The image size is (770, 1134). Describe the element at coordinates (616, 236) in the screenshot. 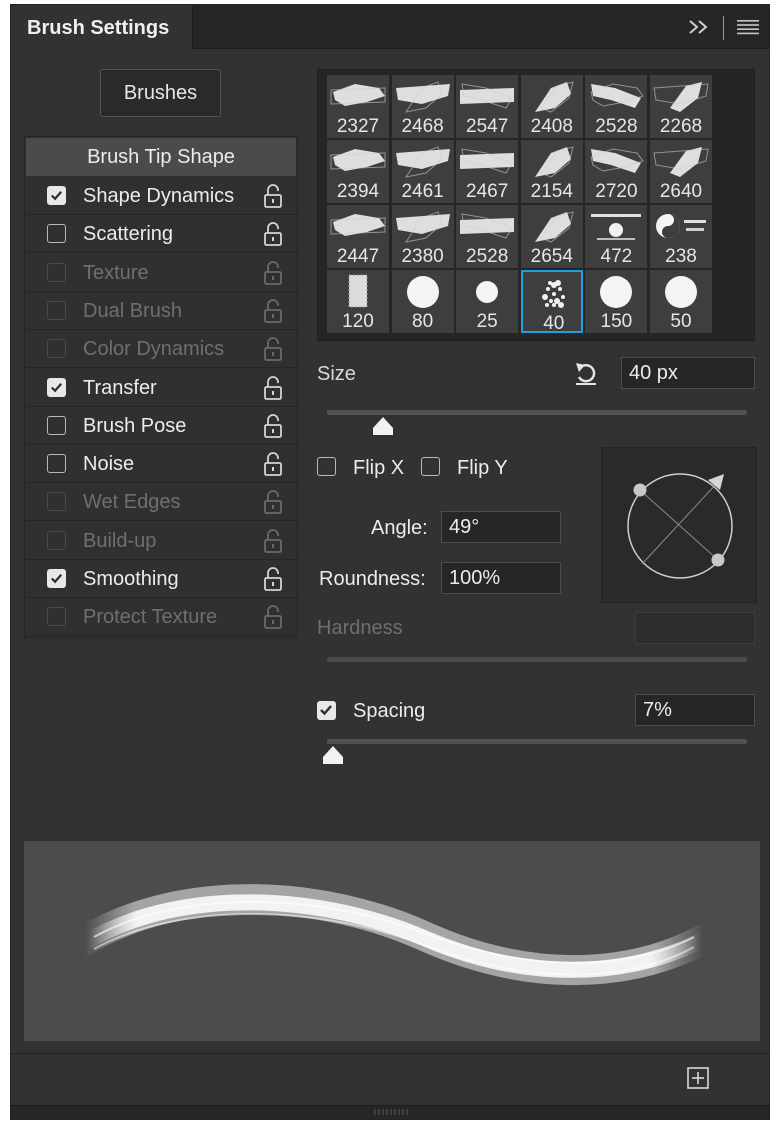

I see `brush-preset-cell: 472` at that location.